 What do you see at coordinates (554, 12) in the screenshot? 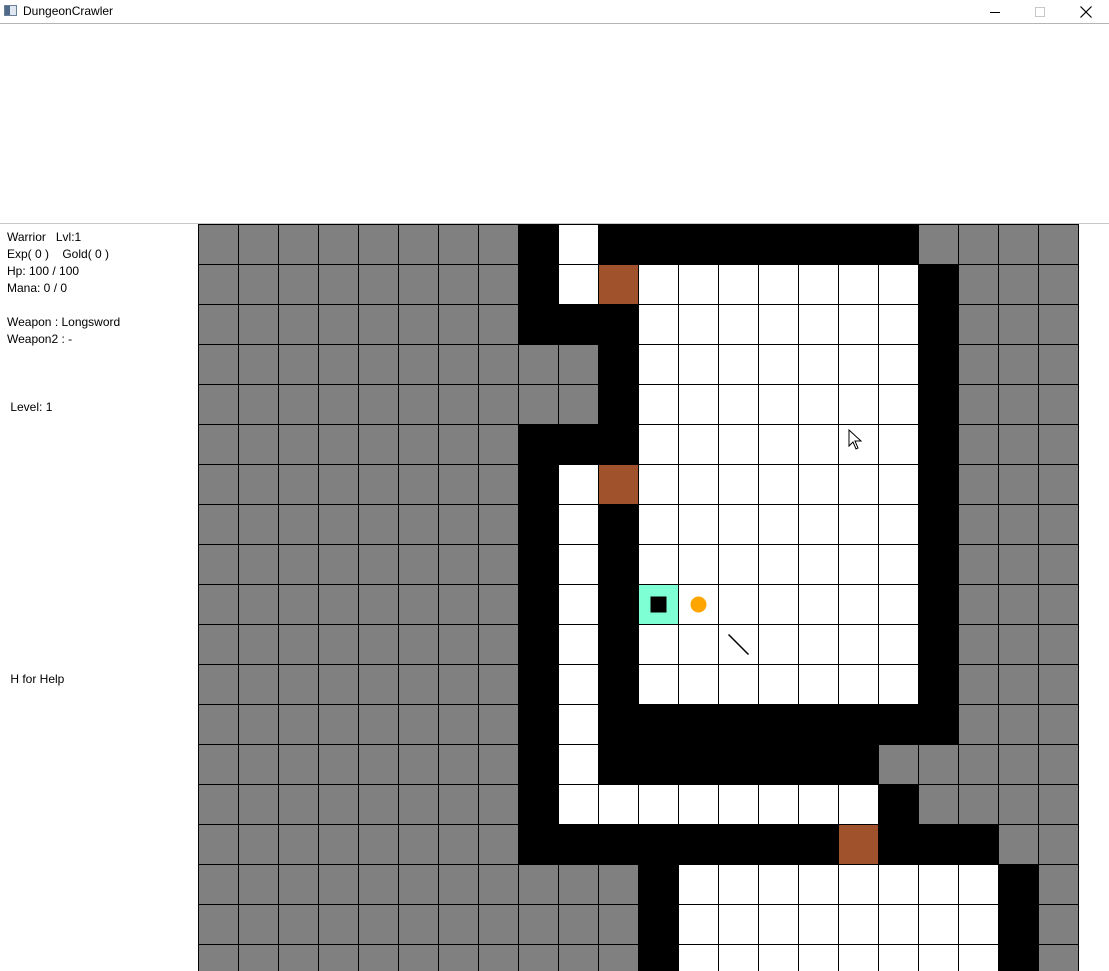
I see `title-bar: DungeonCrawler` at bounding box center [554, 12].